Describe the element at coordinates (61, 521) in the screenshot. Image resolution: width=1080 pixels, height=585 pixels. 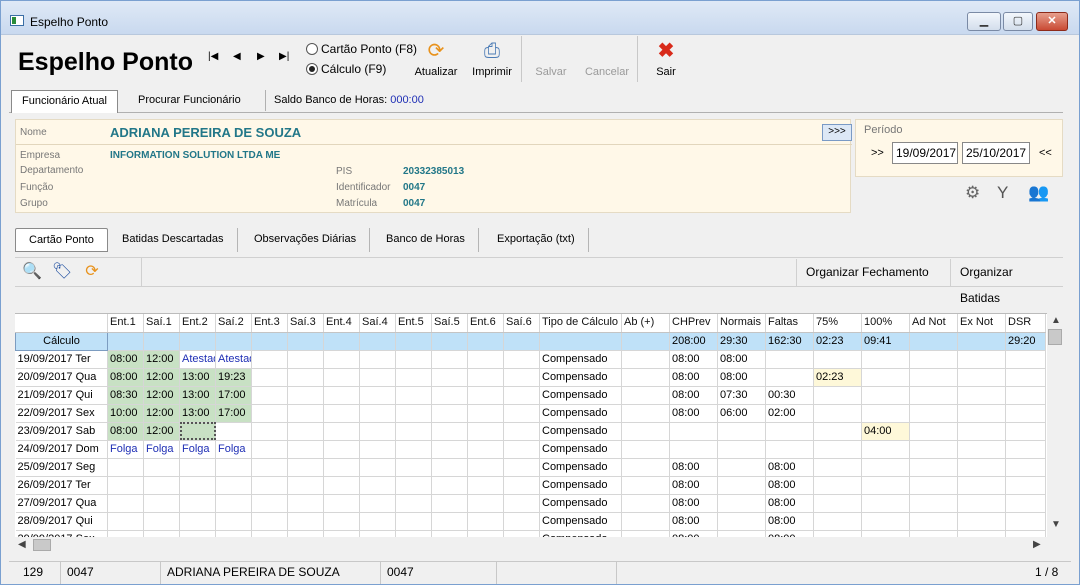
I see `row-date: 28/09/2017 Qui` at that location.